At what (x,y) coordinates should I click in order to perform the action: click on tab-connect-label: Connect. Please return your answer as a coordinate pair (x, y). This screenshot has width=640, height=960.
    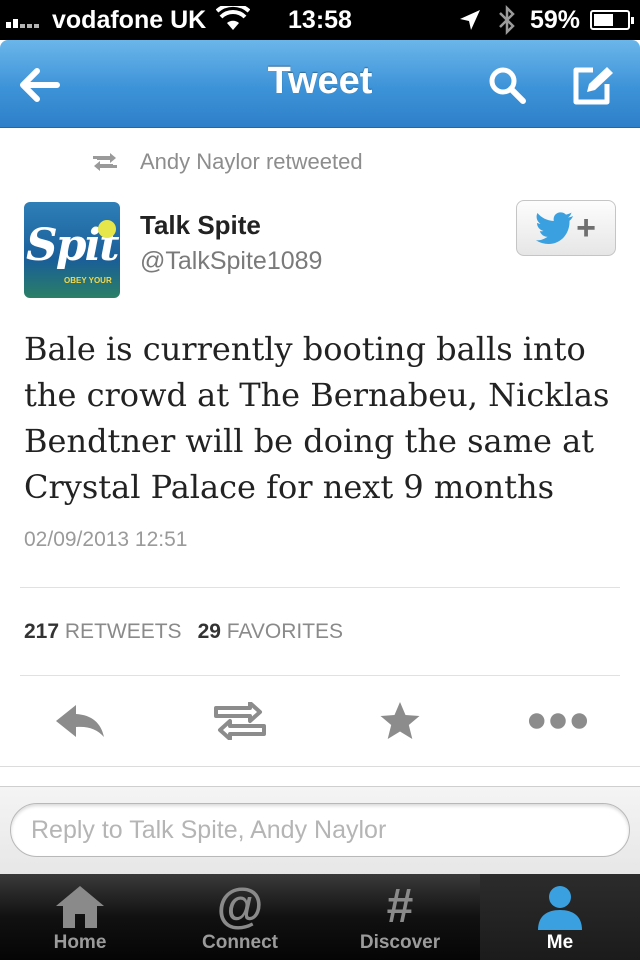
    Looking at the image, I should click on (240, 942).